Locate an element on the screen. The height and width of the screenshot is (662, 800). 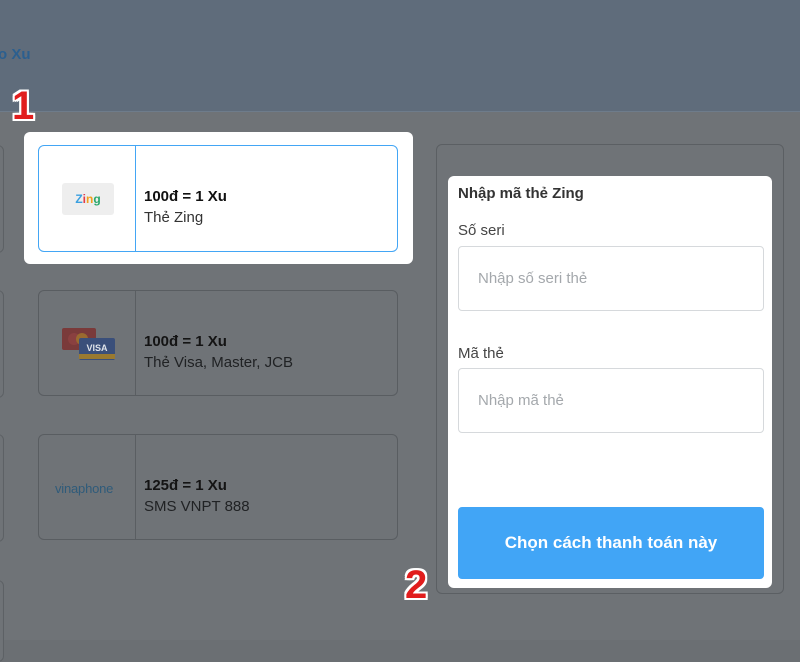
choose-payment-button: Chọn cách thanh toán này is located at coordinates (611, 543).